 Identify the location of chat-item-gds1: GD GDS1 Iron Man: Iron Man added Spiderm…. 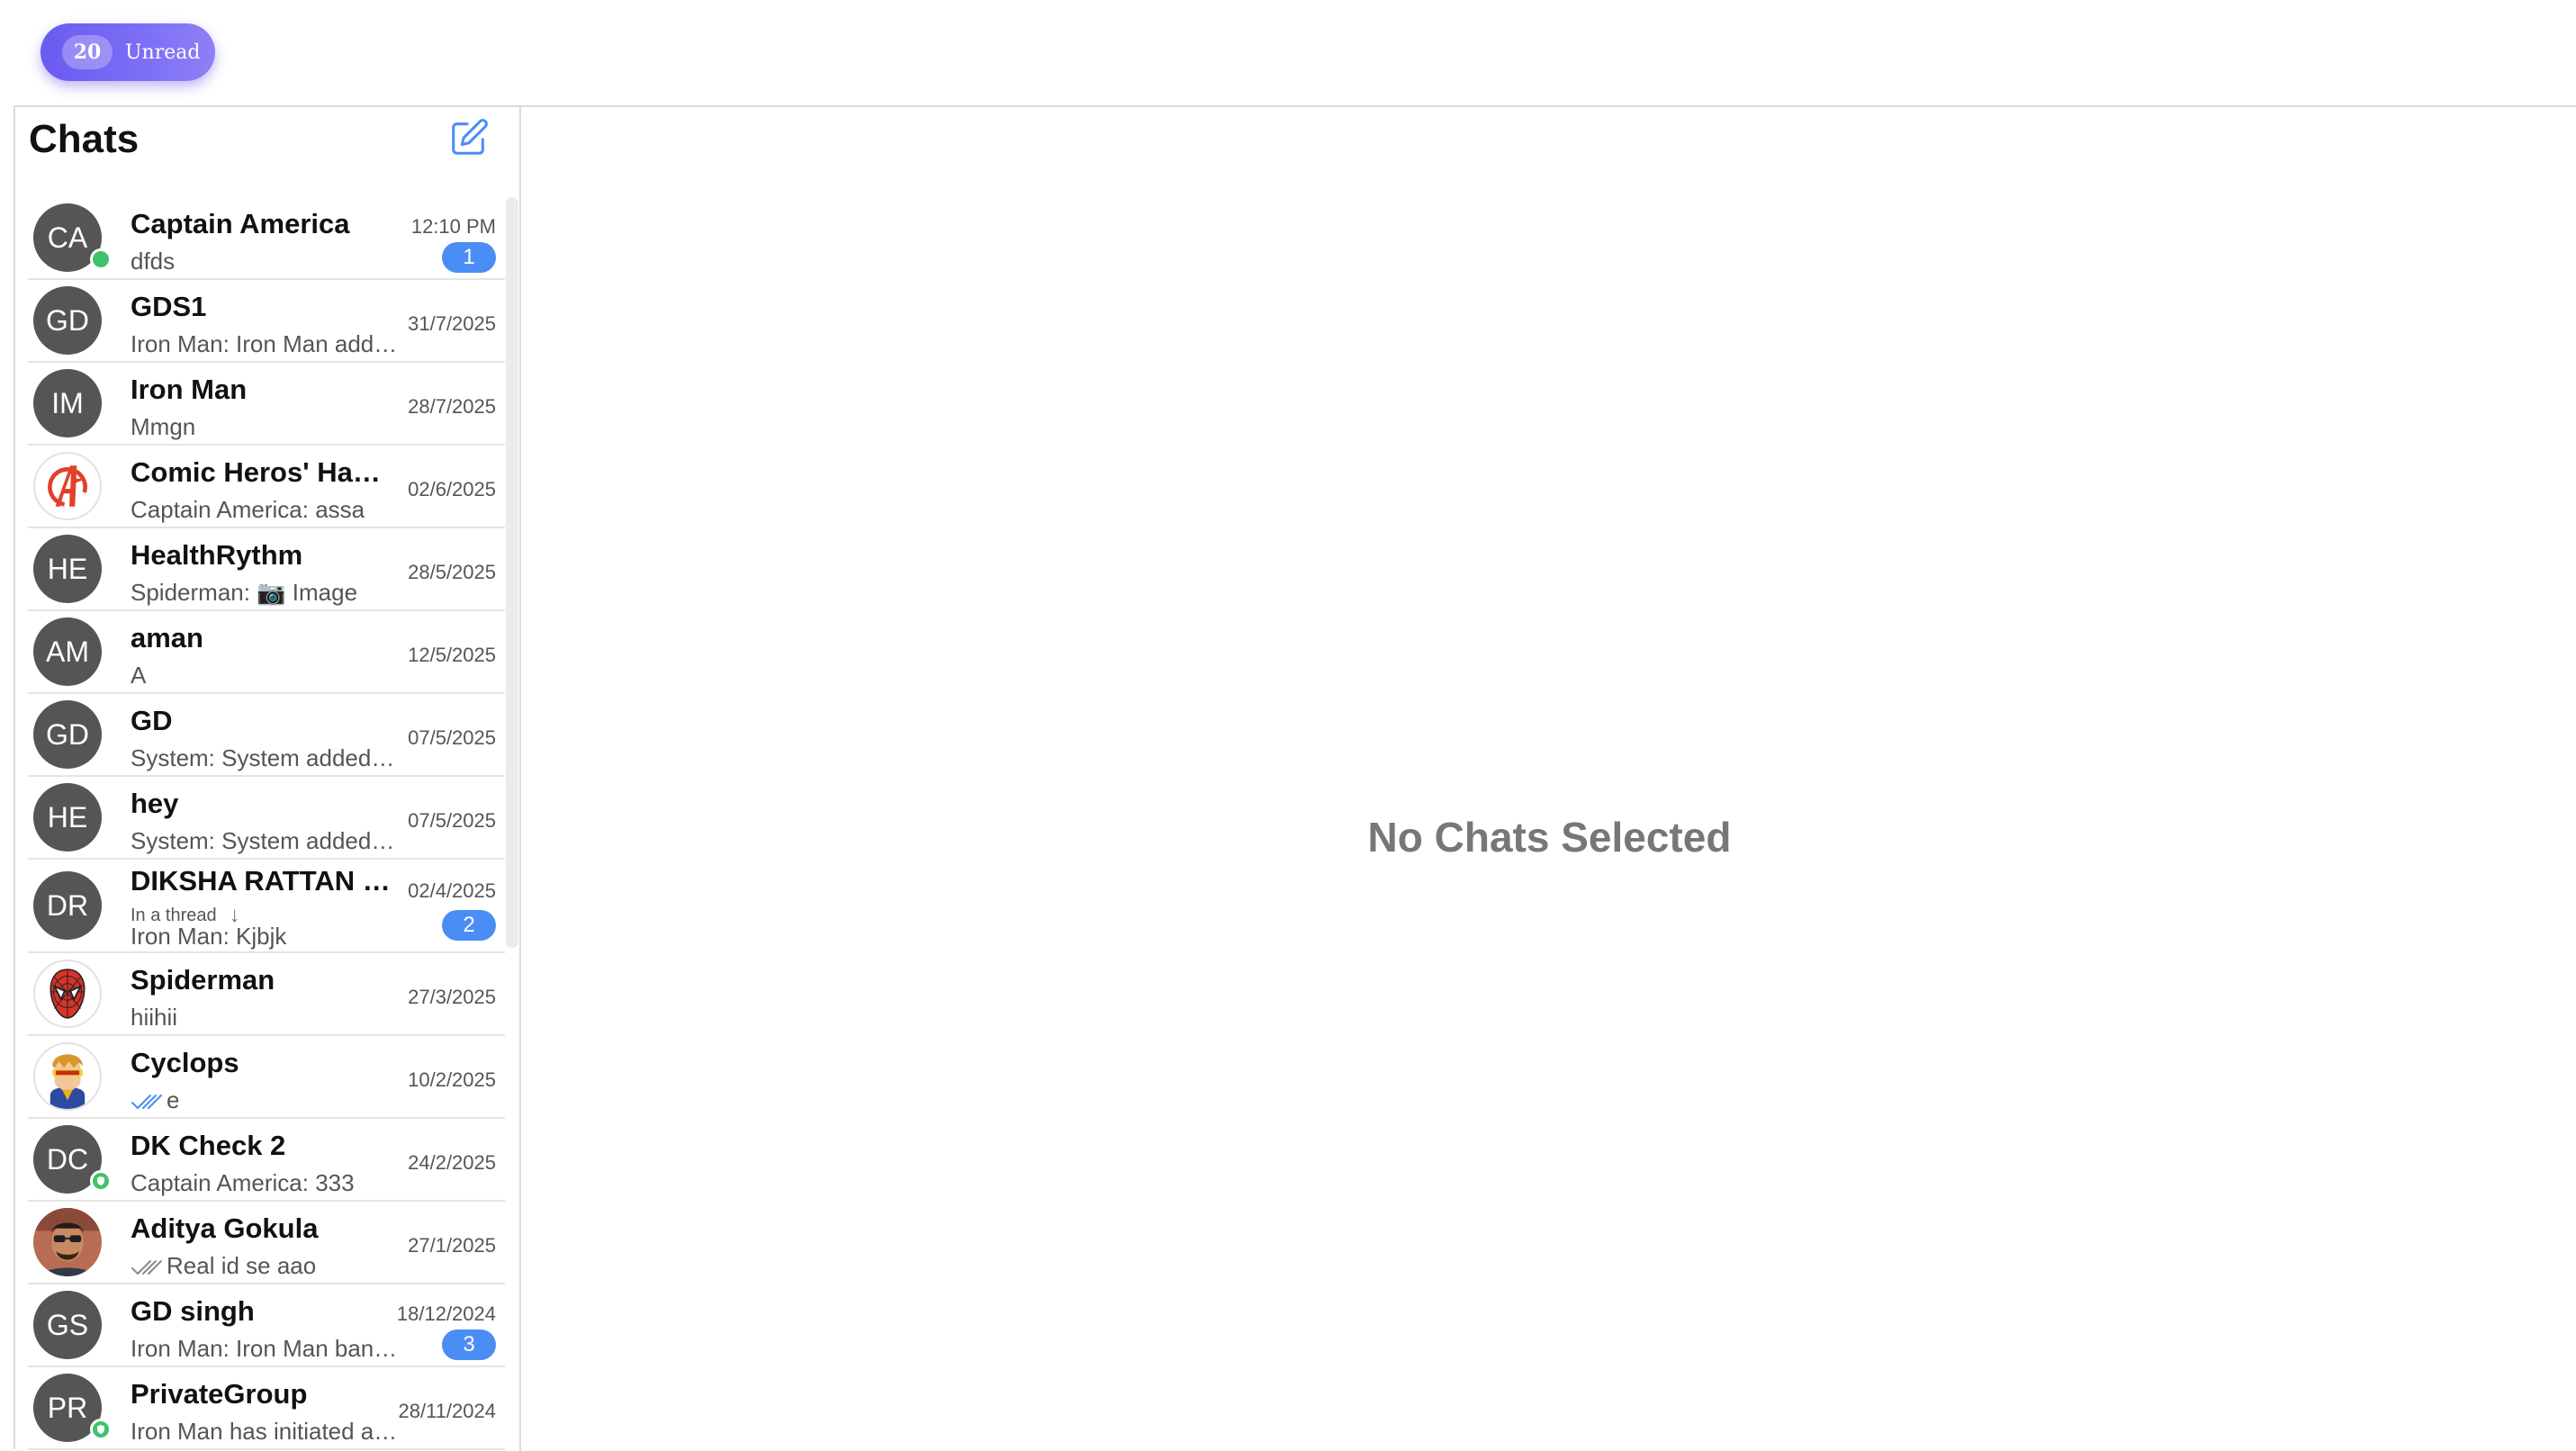
(266, 321).